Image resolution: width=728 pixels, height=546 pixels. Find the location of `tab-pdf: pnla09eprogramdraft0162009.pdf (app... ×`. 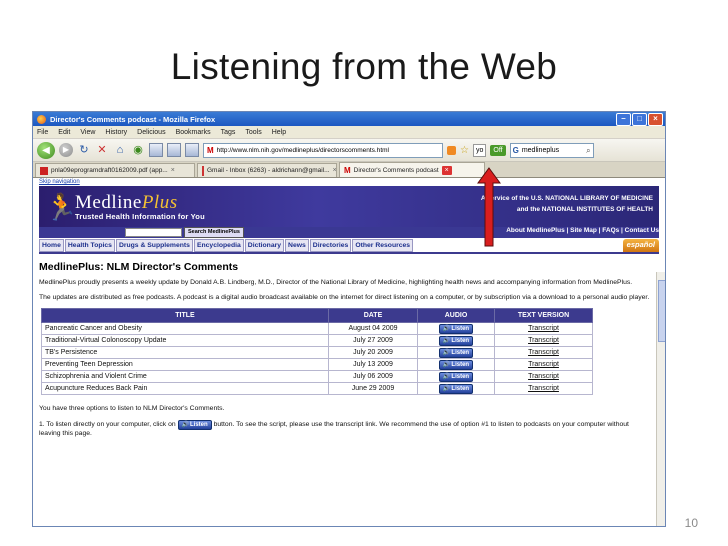

tab-pdf: pnla09eprogramdraft0162009.pdf (app... × is located at coordinates (115, 170).